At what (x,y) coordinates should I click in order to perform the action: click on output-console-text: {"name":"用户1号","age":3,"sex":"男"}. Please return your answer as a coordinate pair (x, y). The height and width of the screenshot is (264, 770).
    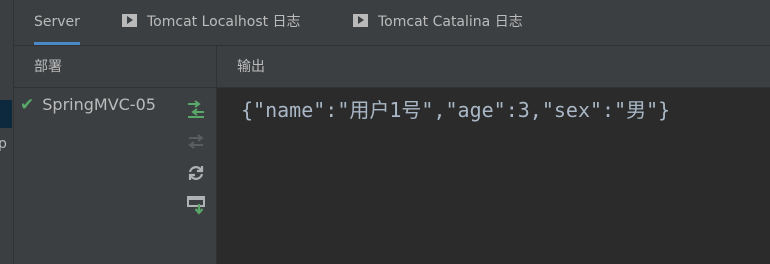
    Looking at the image, I should click on (455, 108).